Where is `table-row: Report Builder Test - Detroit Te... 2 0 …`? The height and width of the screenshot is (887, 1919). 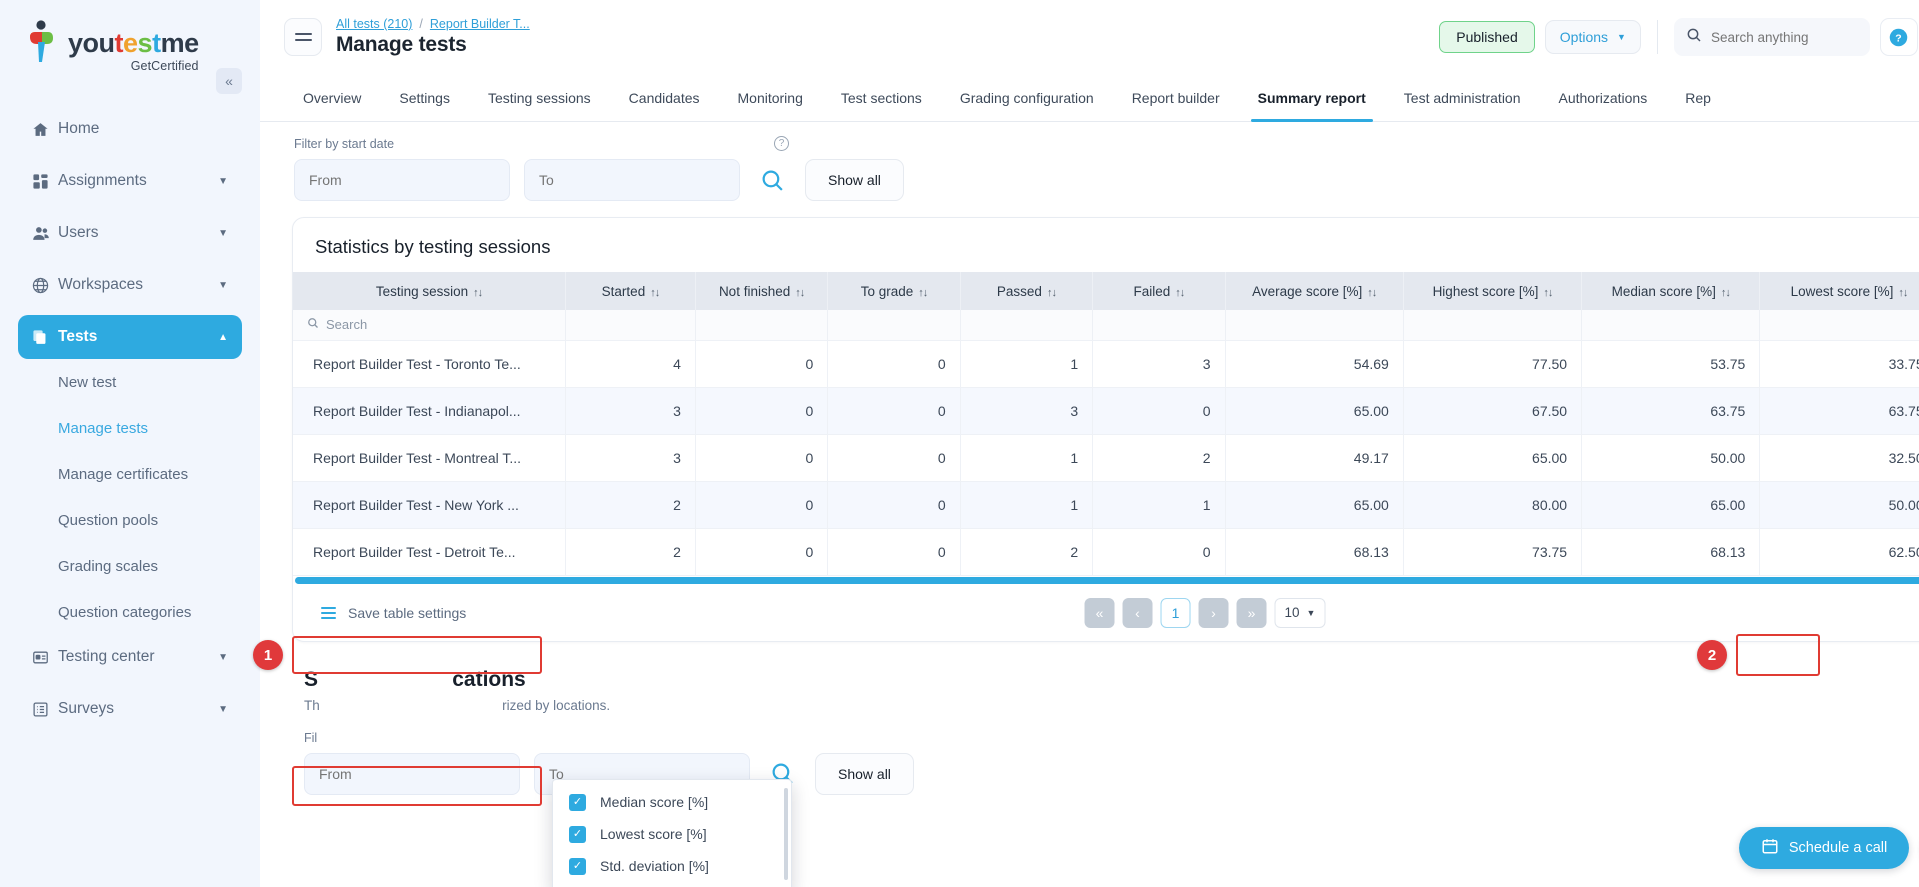 table-row: Report Builder Test - Detroit Te... 2 0 … is located at coordinates (1106, 552).